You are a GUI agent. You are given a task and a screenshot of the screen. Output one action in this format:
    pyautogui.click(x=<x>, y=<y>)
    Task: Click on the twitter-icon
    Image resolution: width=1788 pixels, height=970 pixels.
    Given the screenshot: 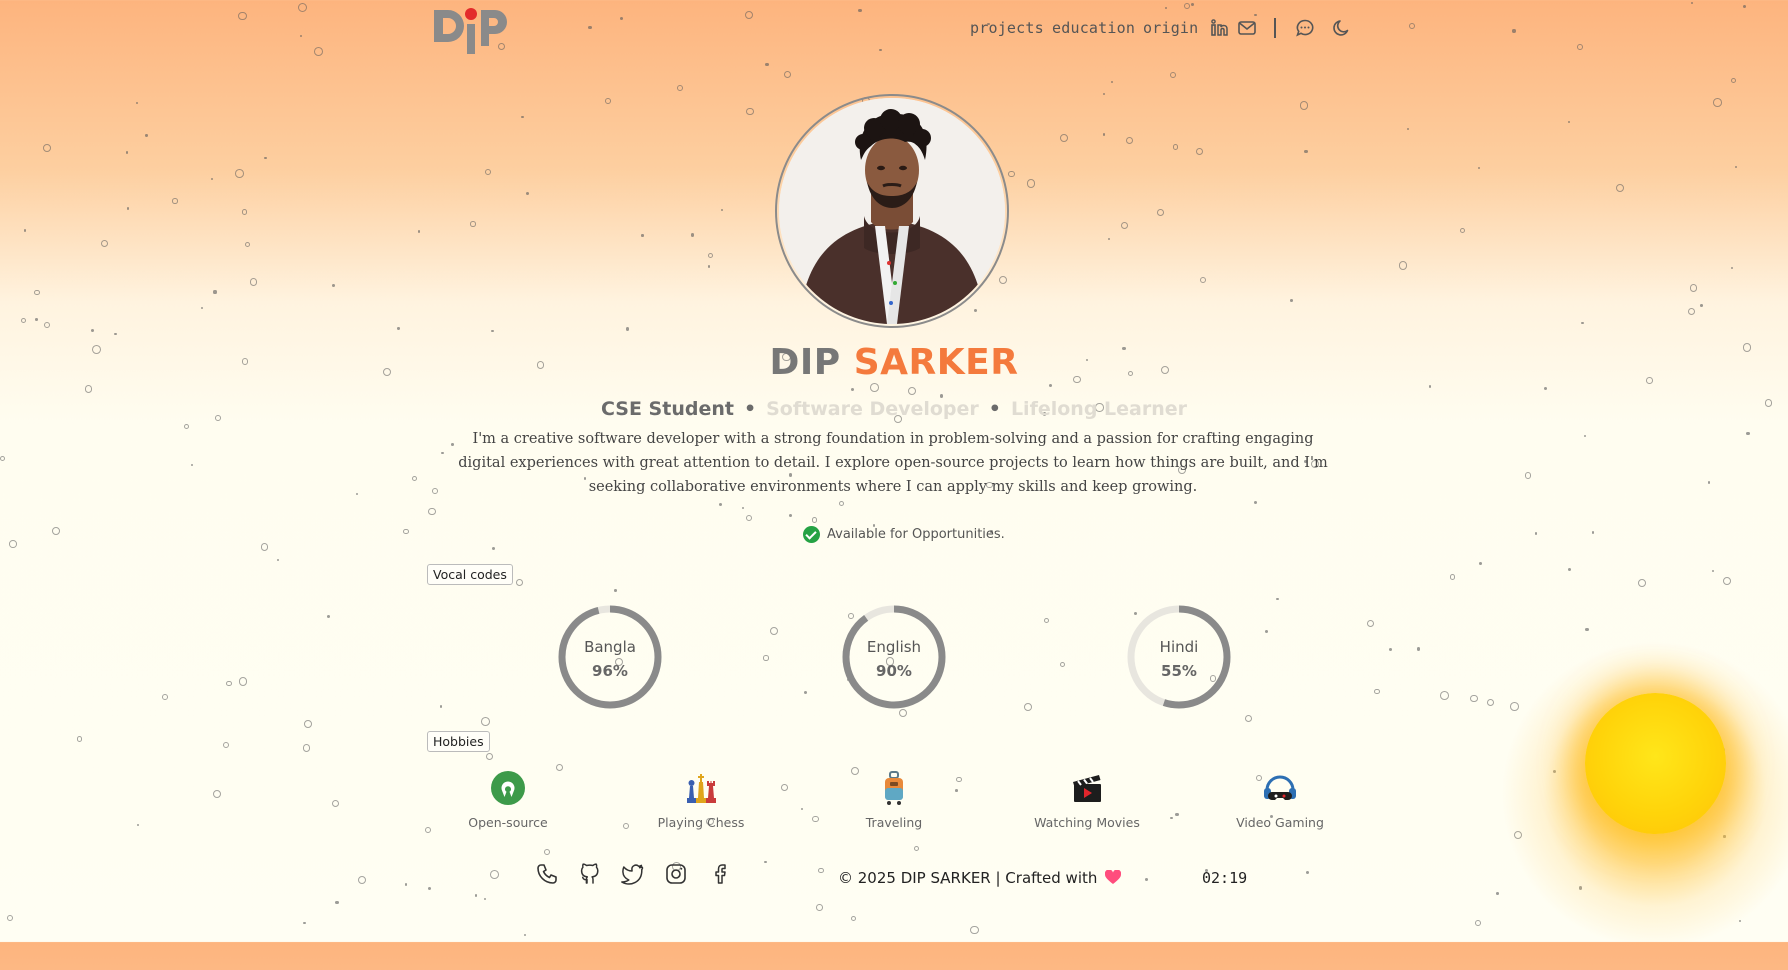 What is the action you would take?
    pyautogui.click(x=632, y=874)
    